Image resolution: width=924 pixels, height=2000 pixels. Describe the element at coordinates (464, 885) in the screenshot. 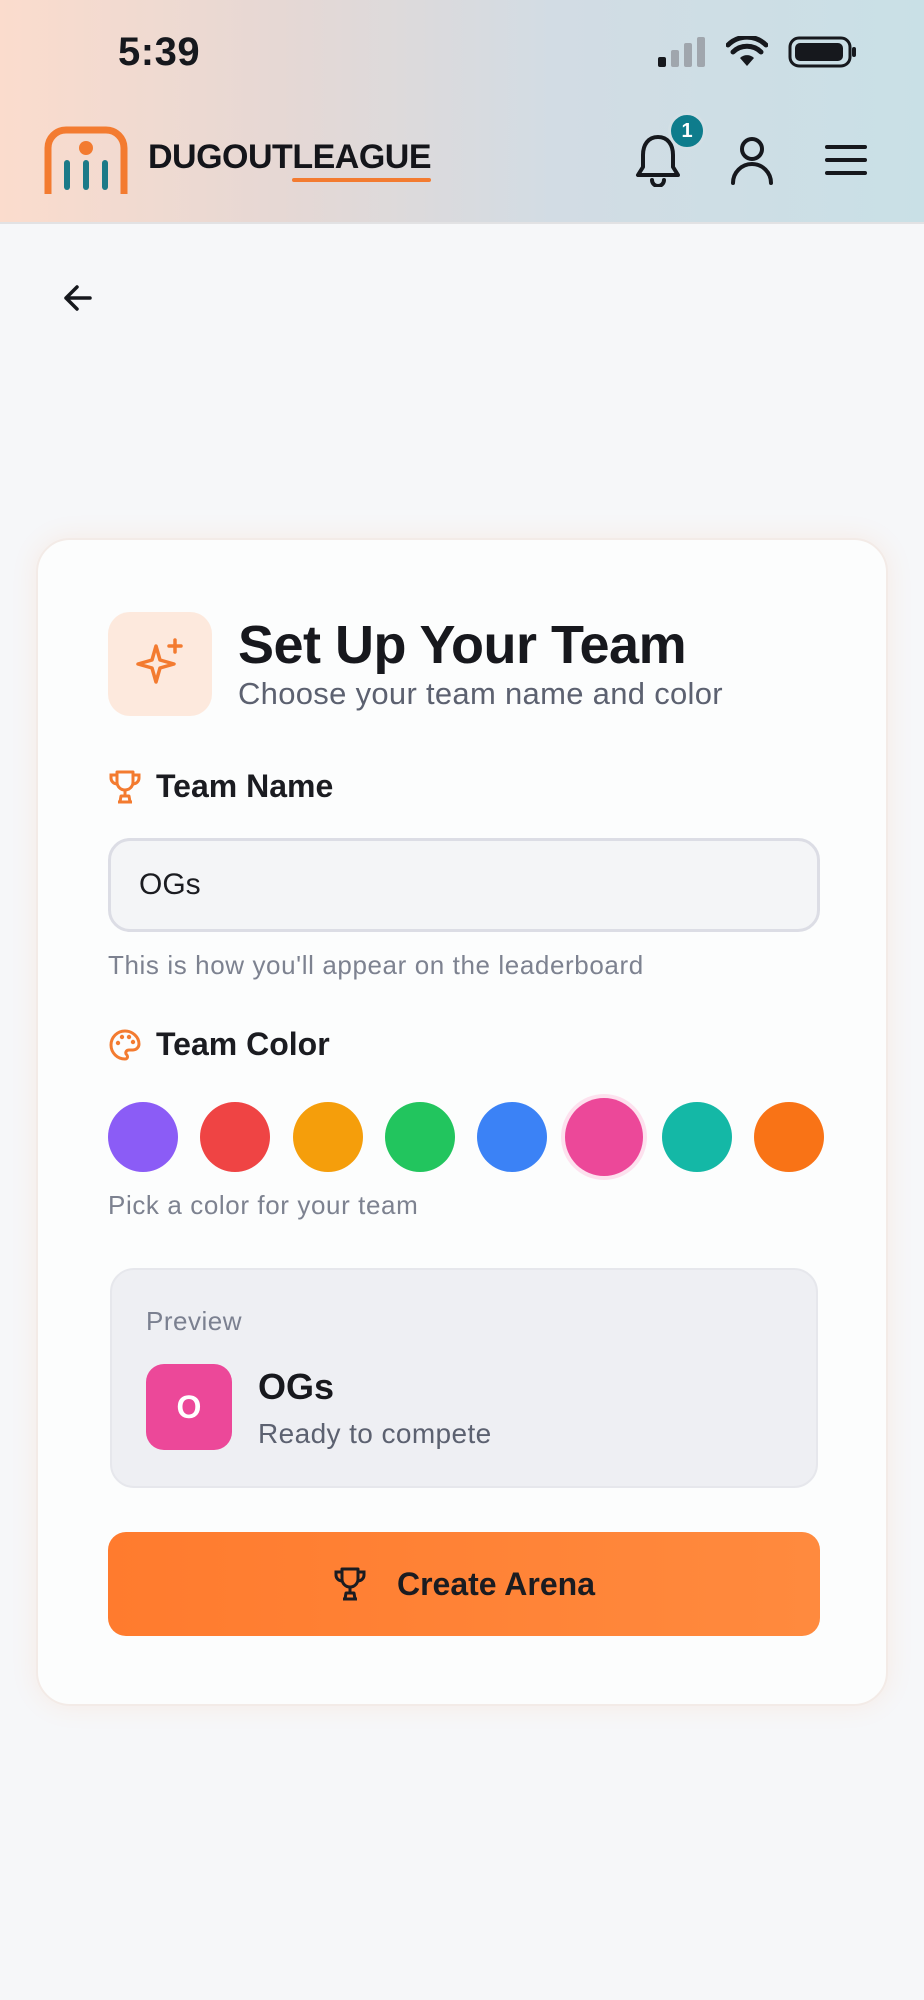

I see `team-name-input` at that location.